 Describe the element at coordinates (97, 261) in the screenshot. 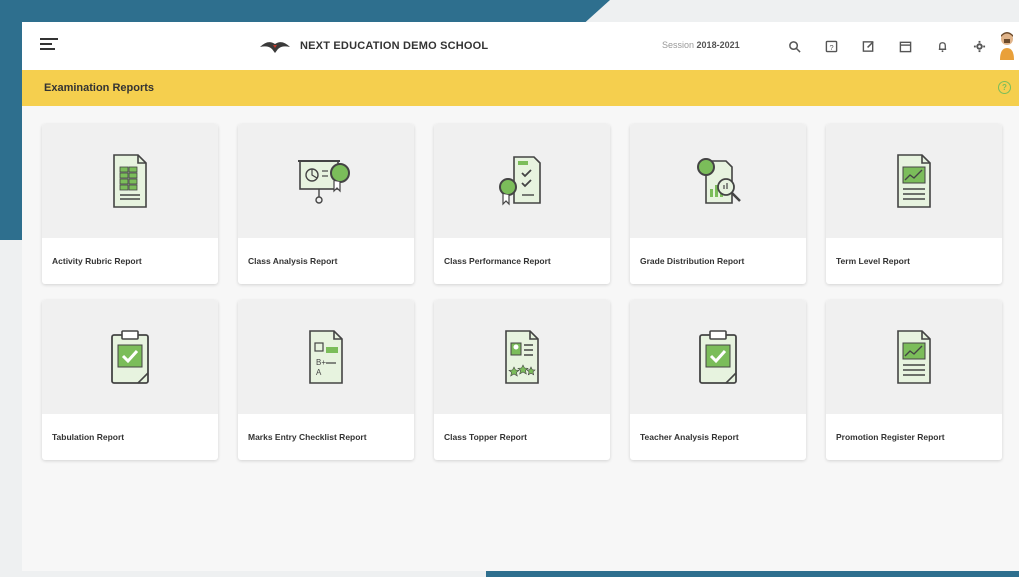

I see `report-card-label: Activity Rubric Report` at that location.